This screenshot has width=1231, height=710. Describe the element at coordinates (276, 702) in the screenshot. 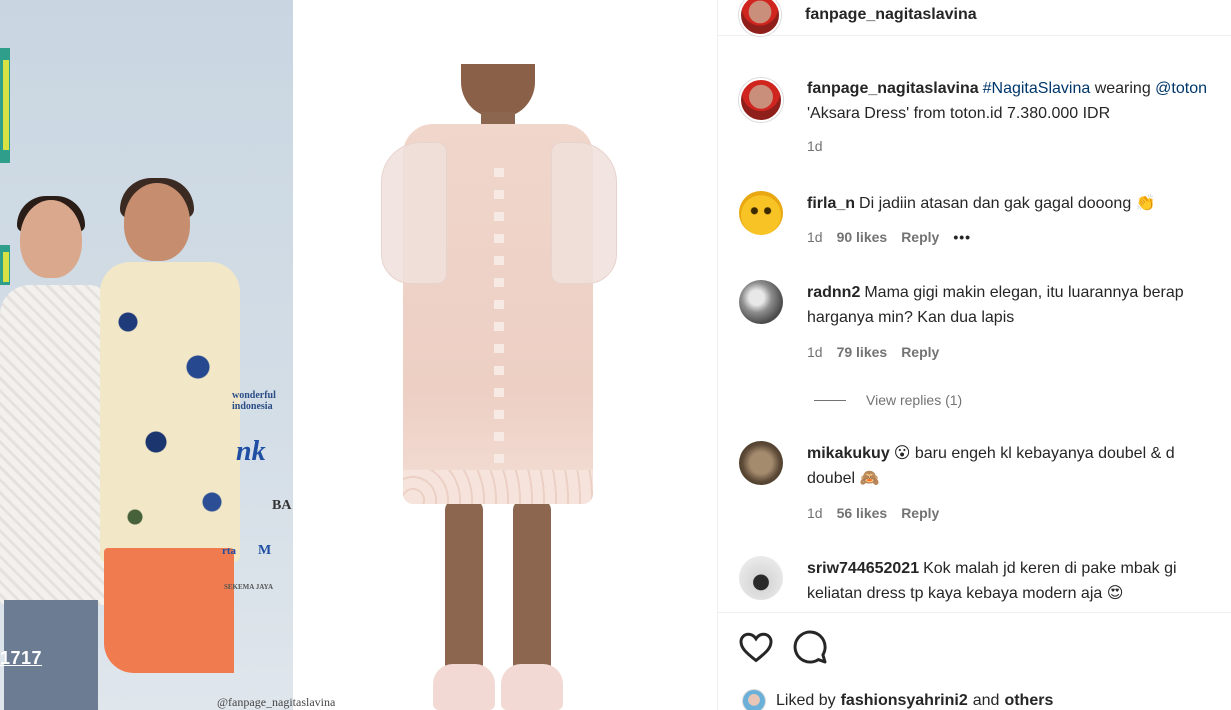

I see `photo-watermark: @fanpage_nagitaslavina` at that location.